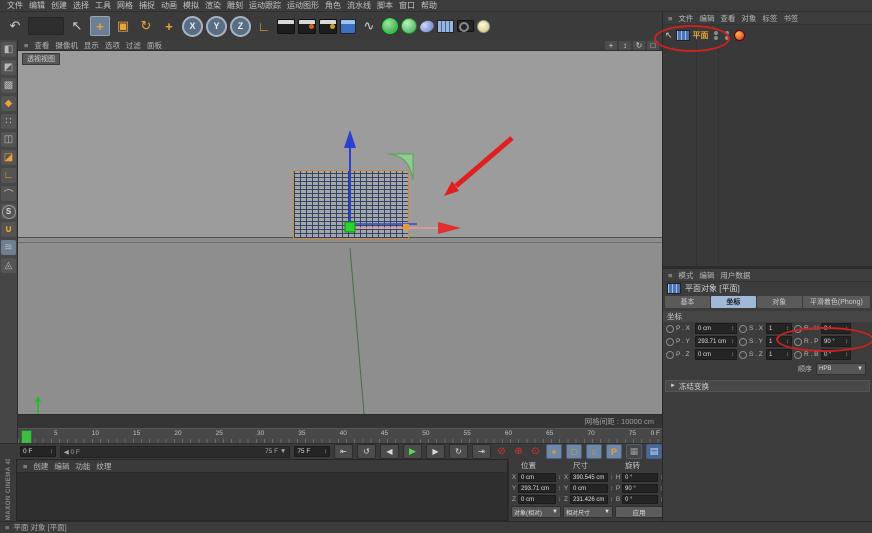 This screenshot has width=872, height=533. I want to click on current-frame-field: 0 F ↕, so click(38, 451).